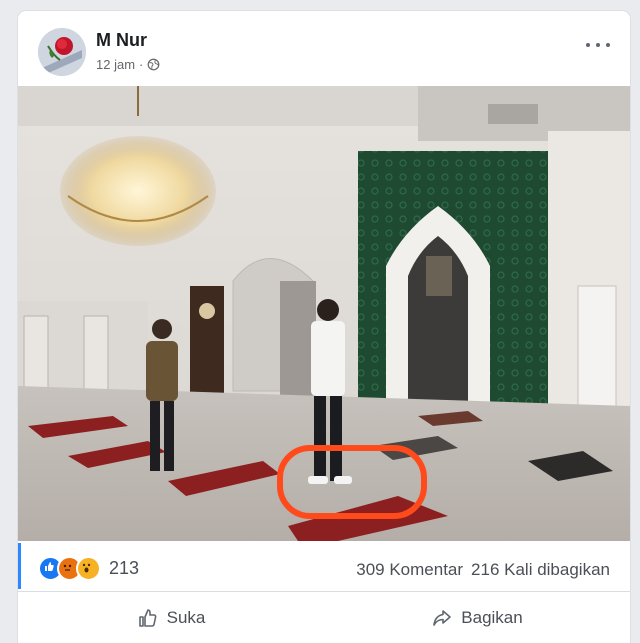  I want to click on shares-count-link: 216 Kali dibagikan, so click(540, 570).